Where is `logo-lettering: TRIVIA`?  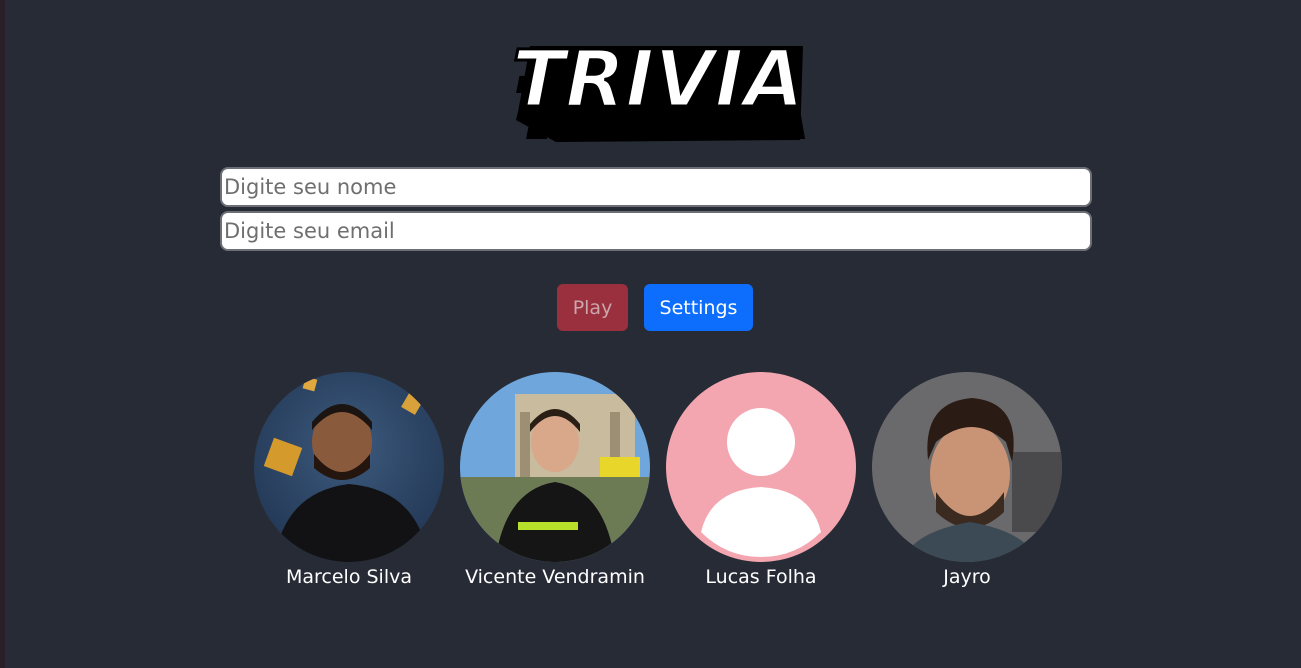
logo-lettering: TRIVIA is located at coordinates (658, 82).